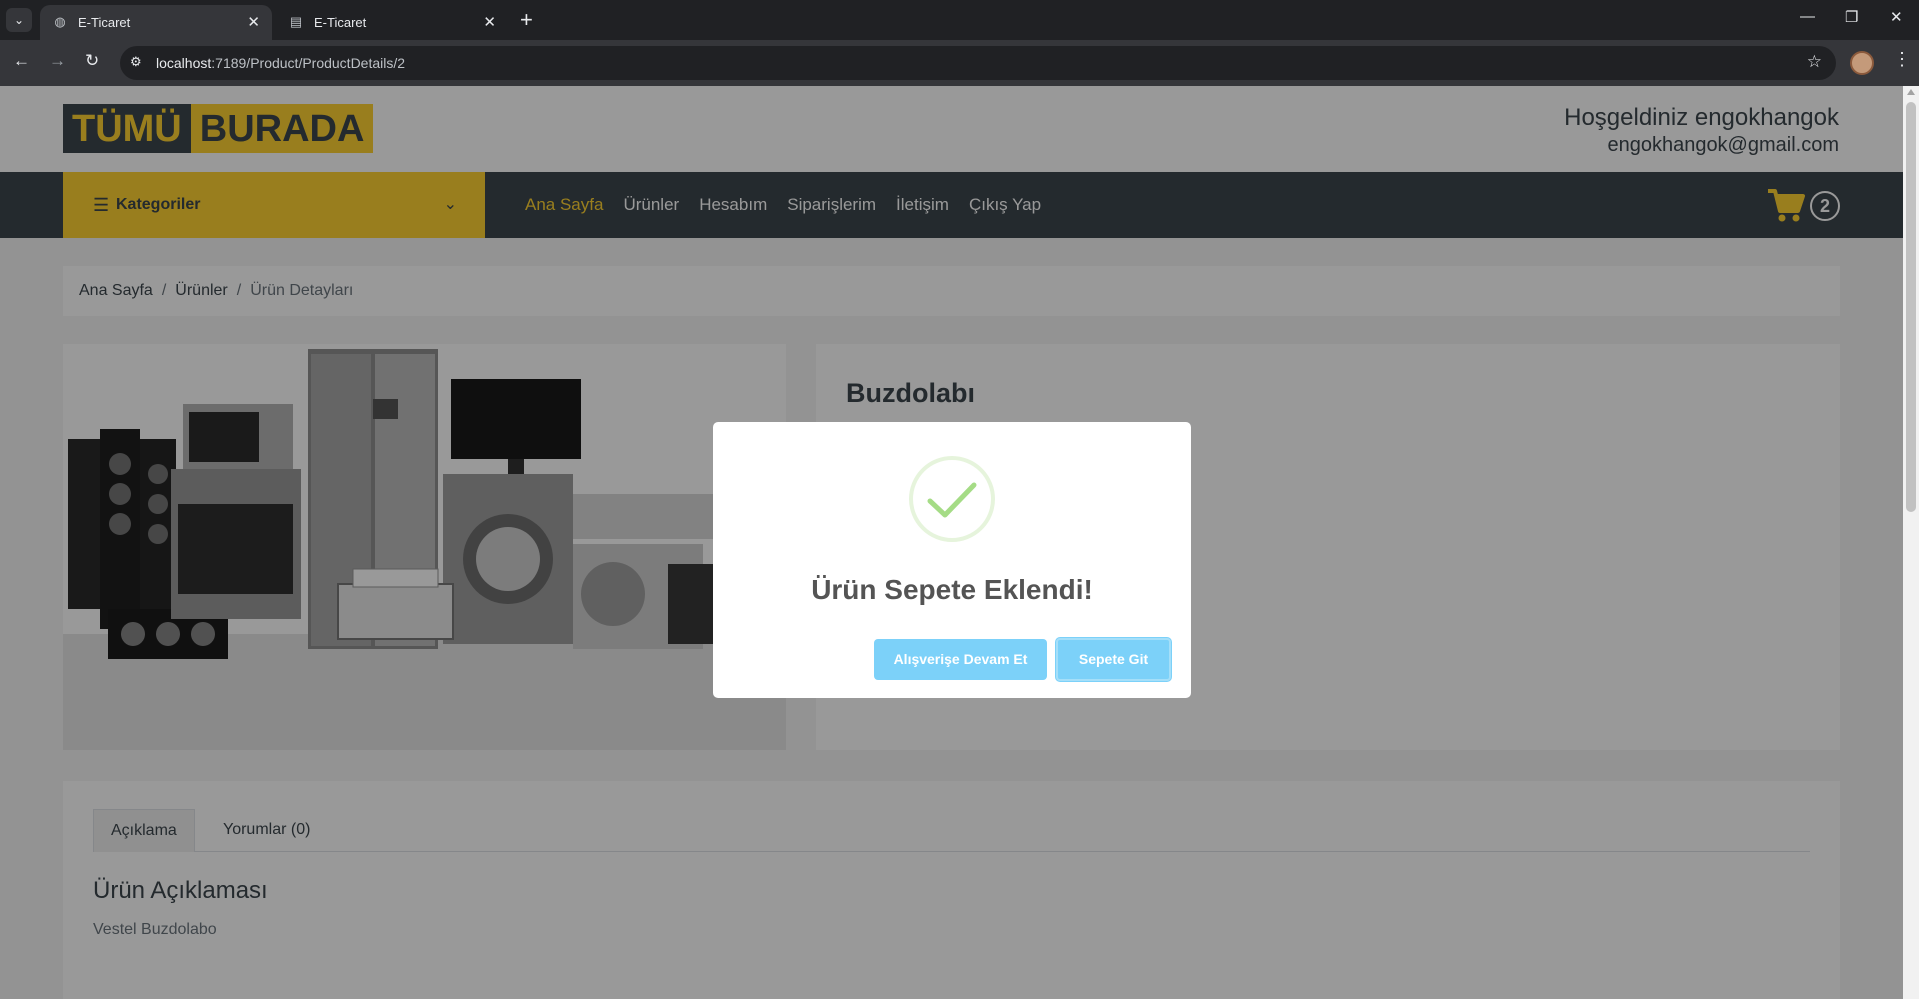  I want to click on browser-tabbar: ⌄ ◍ E-Ticaret ✕ ▤ E-Ticaret ✕ + — ❐ ✕, so click(959, 20).